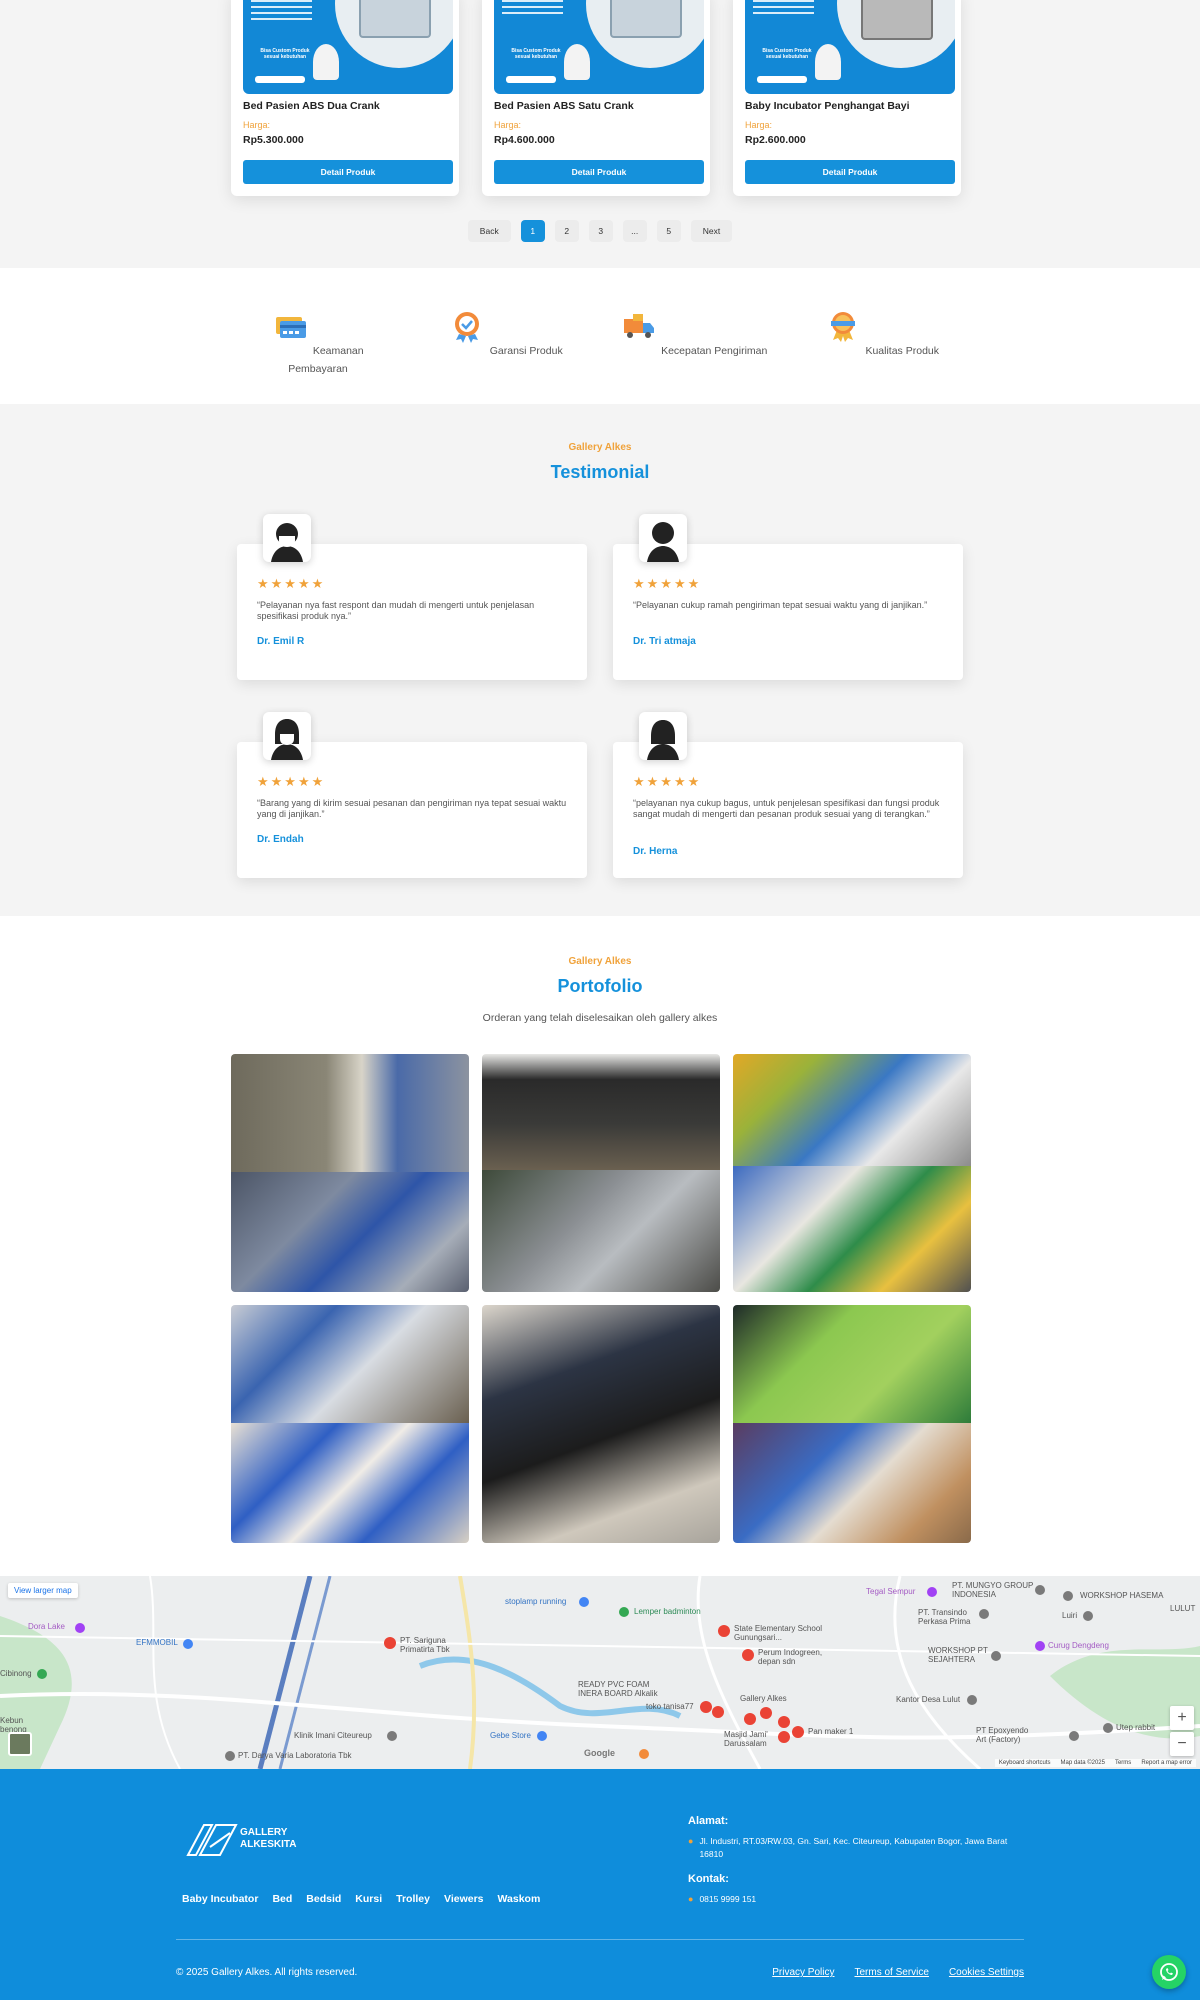 The image size is (1200, 2000). I want to click on map-label: EFMMOBIL, so click(157, 1642).